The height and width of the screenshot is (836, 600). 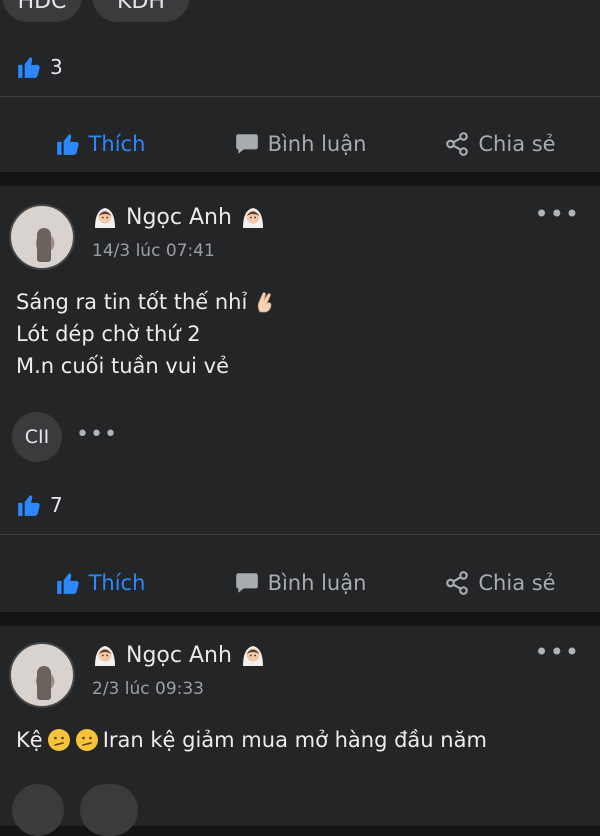 I want to click on reactor-initials: CII, so click(x=37, y=437).